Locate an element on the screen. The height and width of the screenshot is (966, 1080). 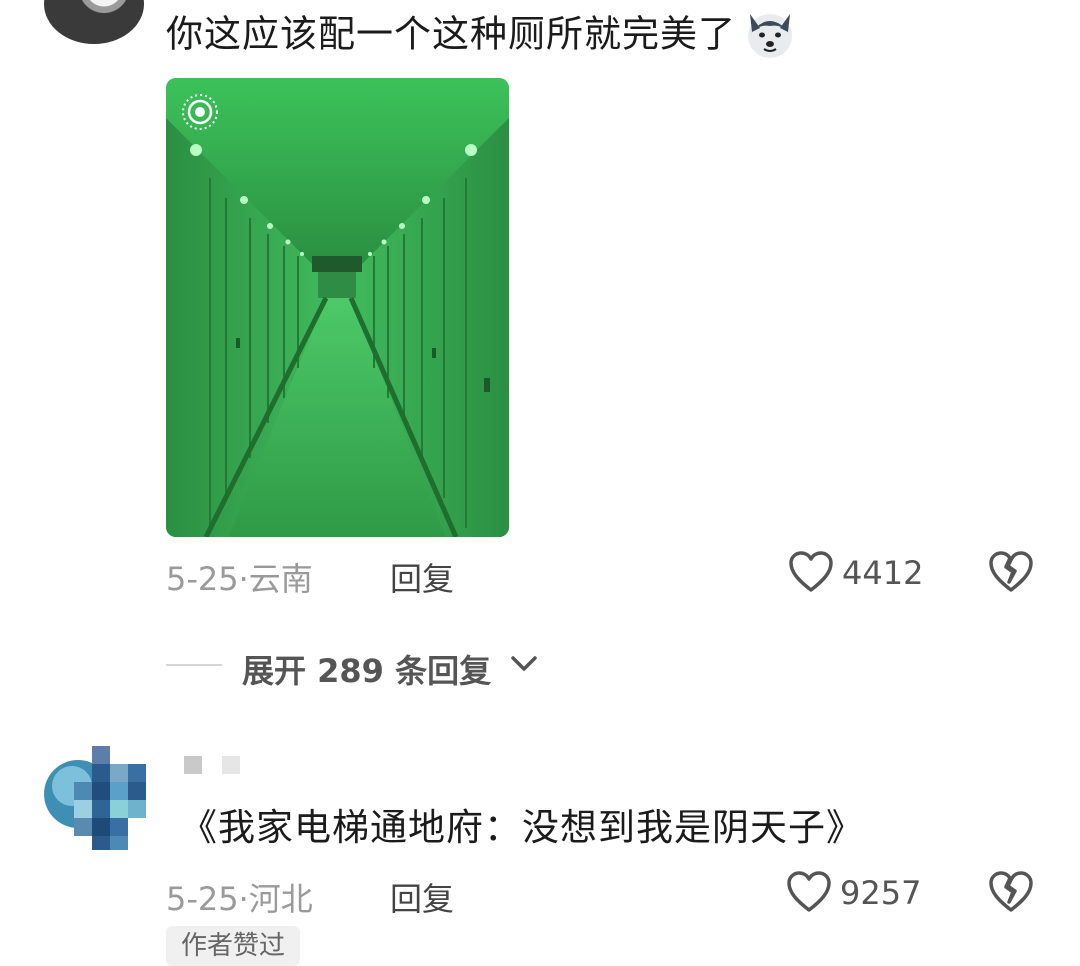
author-liked-badge: 作者赞过 is located at coordinates (233, 946).